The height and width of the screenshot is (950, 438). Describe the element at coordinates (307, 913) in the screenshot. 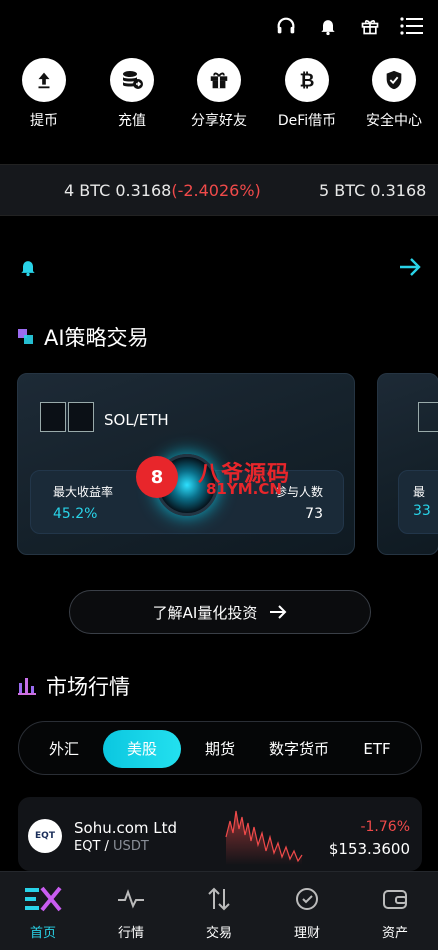

I see `nav-finance: 理财` at that location.